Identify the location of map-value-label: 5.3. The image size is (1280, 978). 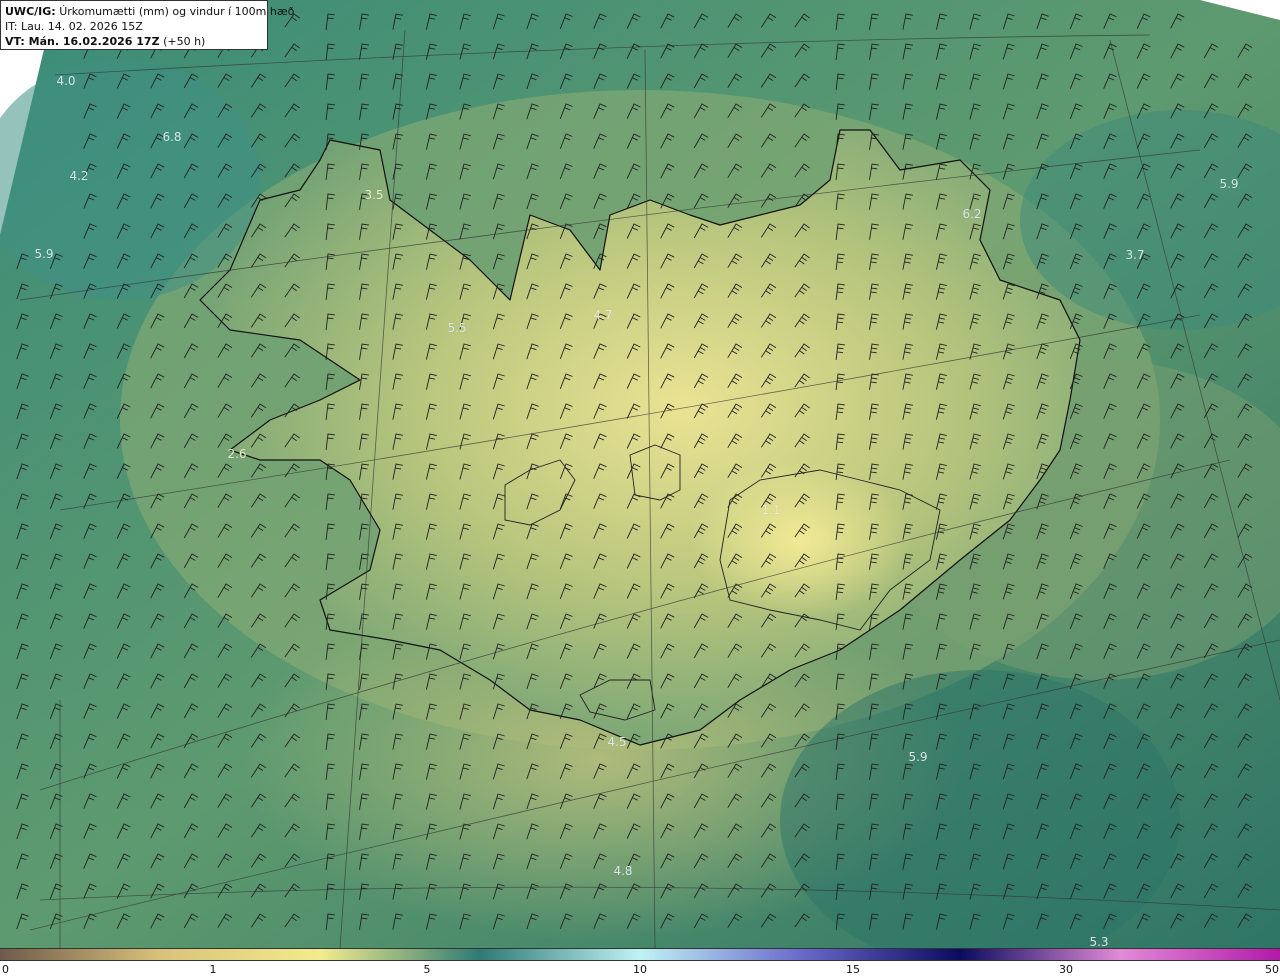
(1099, 942).